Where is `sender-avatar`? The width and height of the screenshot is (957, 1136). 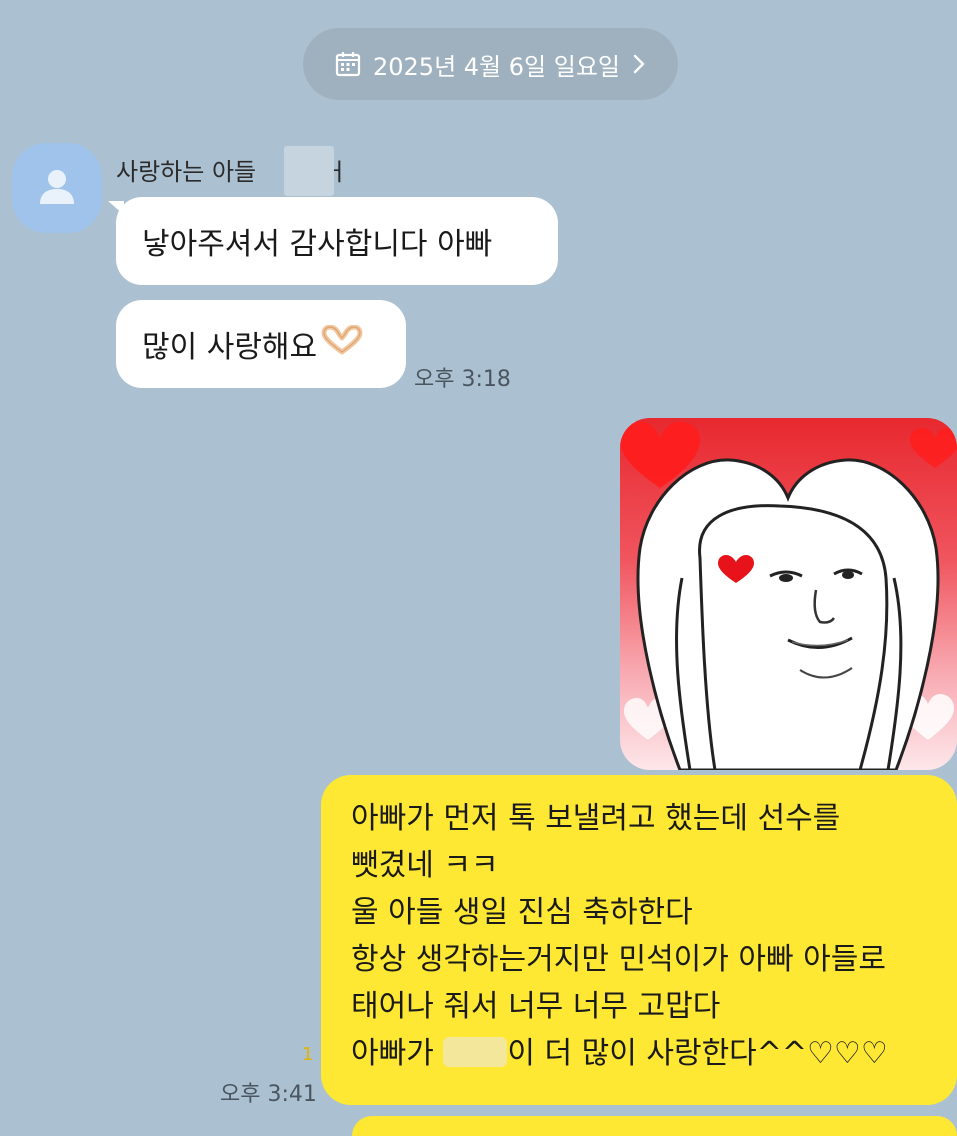 sender-avatar is located at coordinates (57, 188).